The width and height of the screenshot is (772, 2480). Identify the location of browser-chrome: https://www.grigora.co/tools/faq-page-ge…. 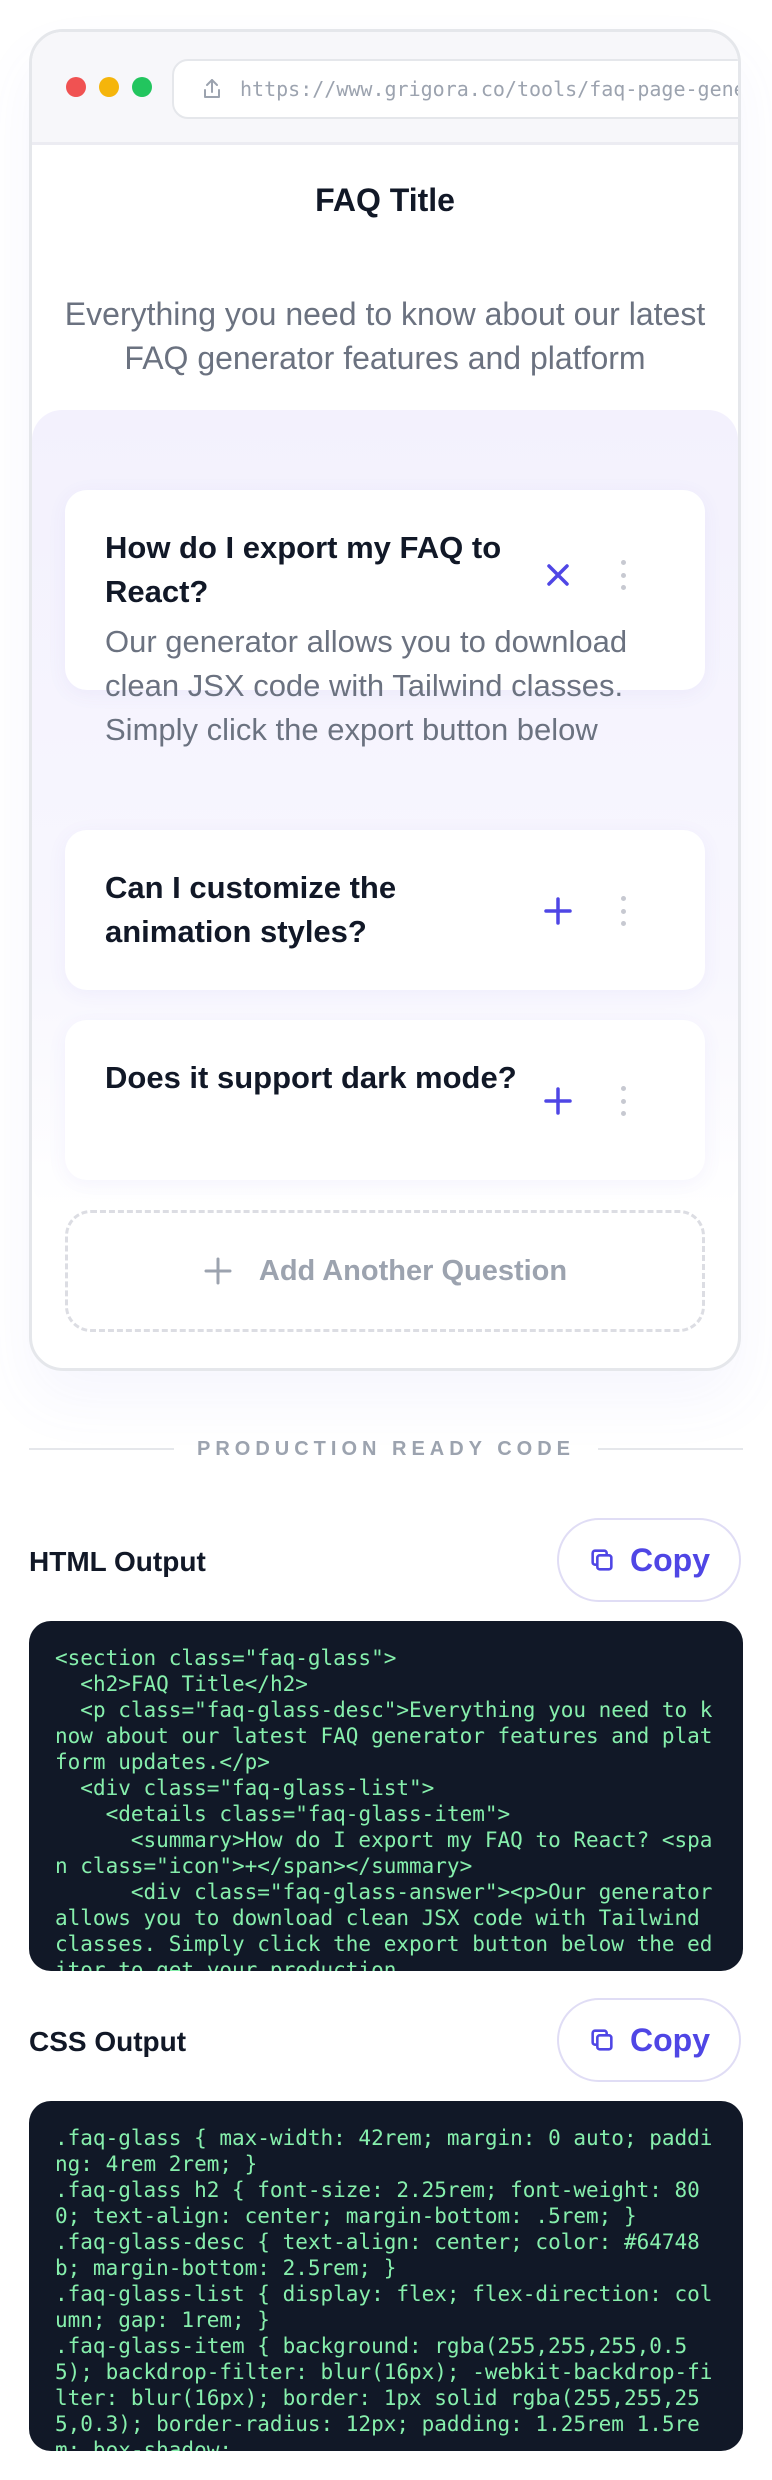
(385, 88).